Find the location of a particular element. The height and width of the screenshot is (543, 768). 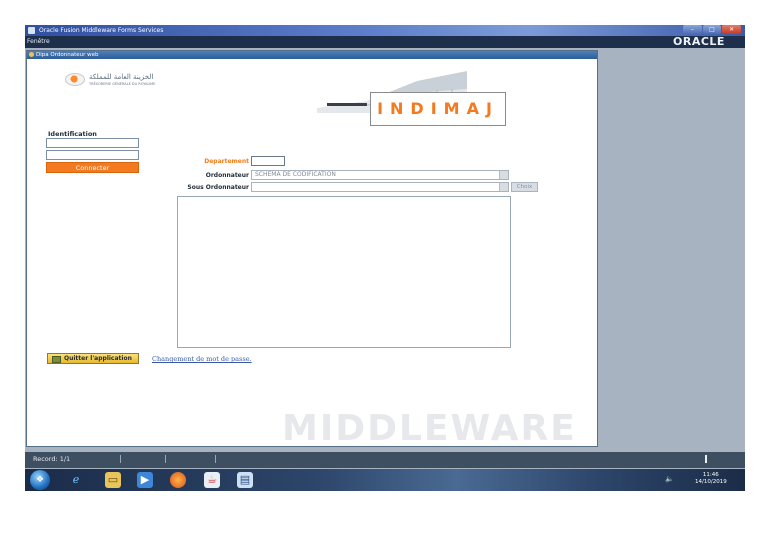

sous-ordonnateur-select is located at coordinates (380, 187).